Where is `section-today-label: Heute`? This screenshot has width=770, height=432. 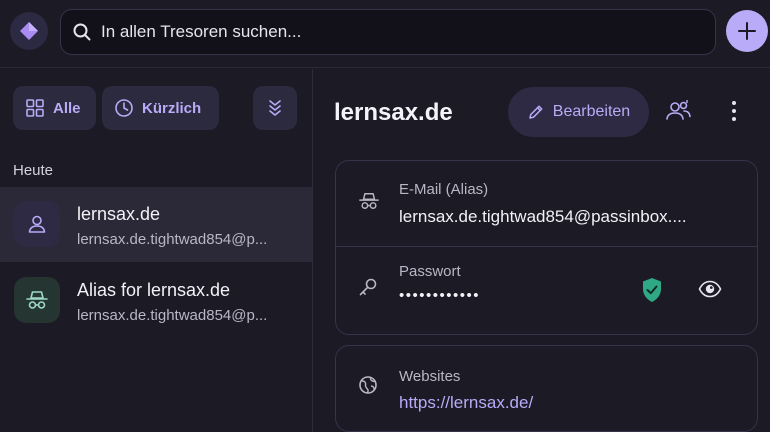
section-today-label: Heute is located at coordinates (33, 170).